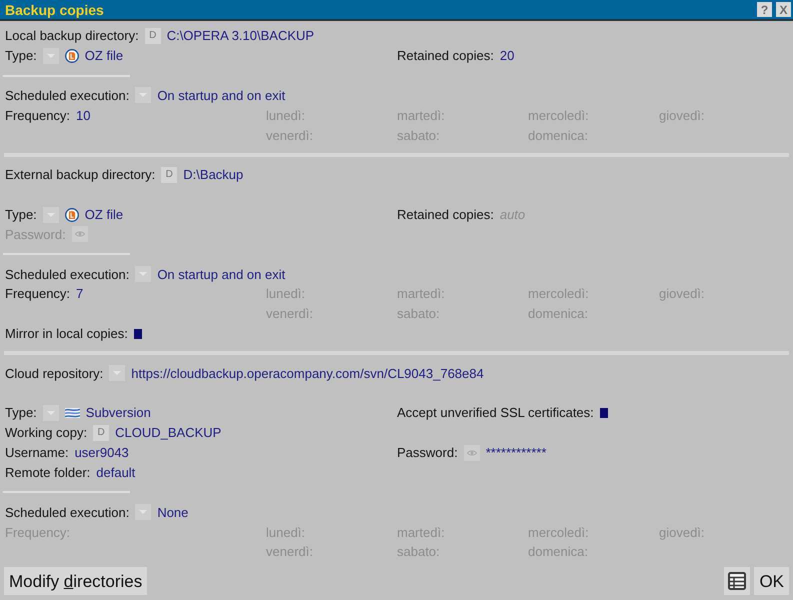 This screenshot has width=793, height=600. Describe the element at coordinates (101, 453) in the screenshot. I see `field-value: user9043` at that location.